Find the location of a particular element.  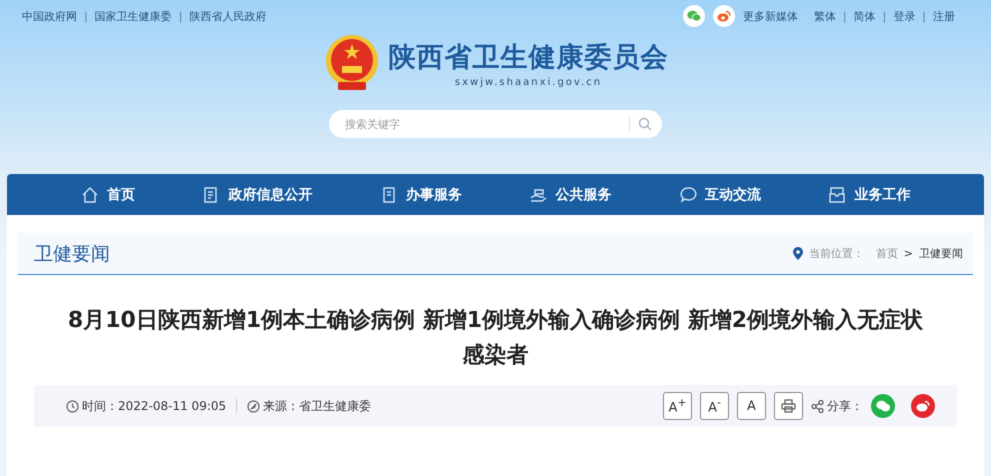

nav-item: 政府信息公开 is located at coordinates (257, 195).